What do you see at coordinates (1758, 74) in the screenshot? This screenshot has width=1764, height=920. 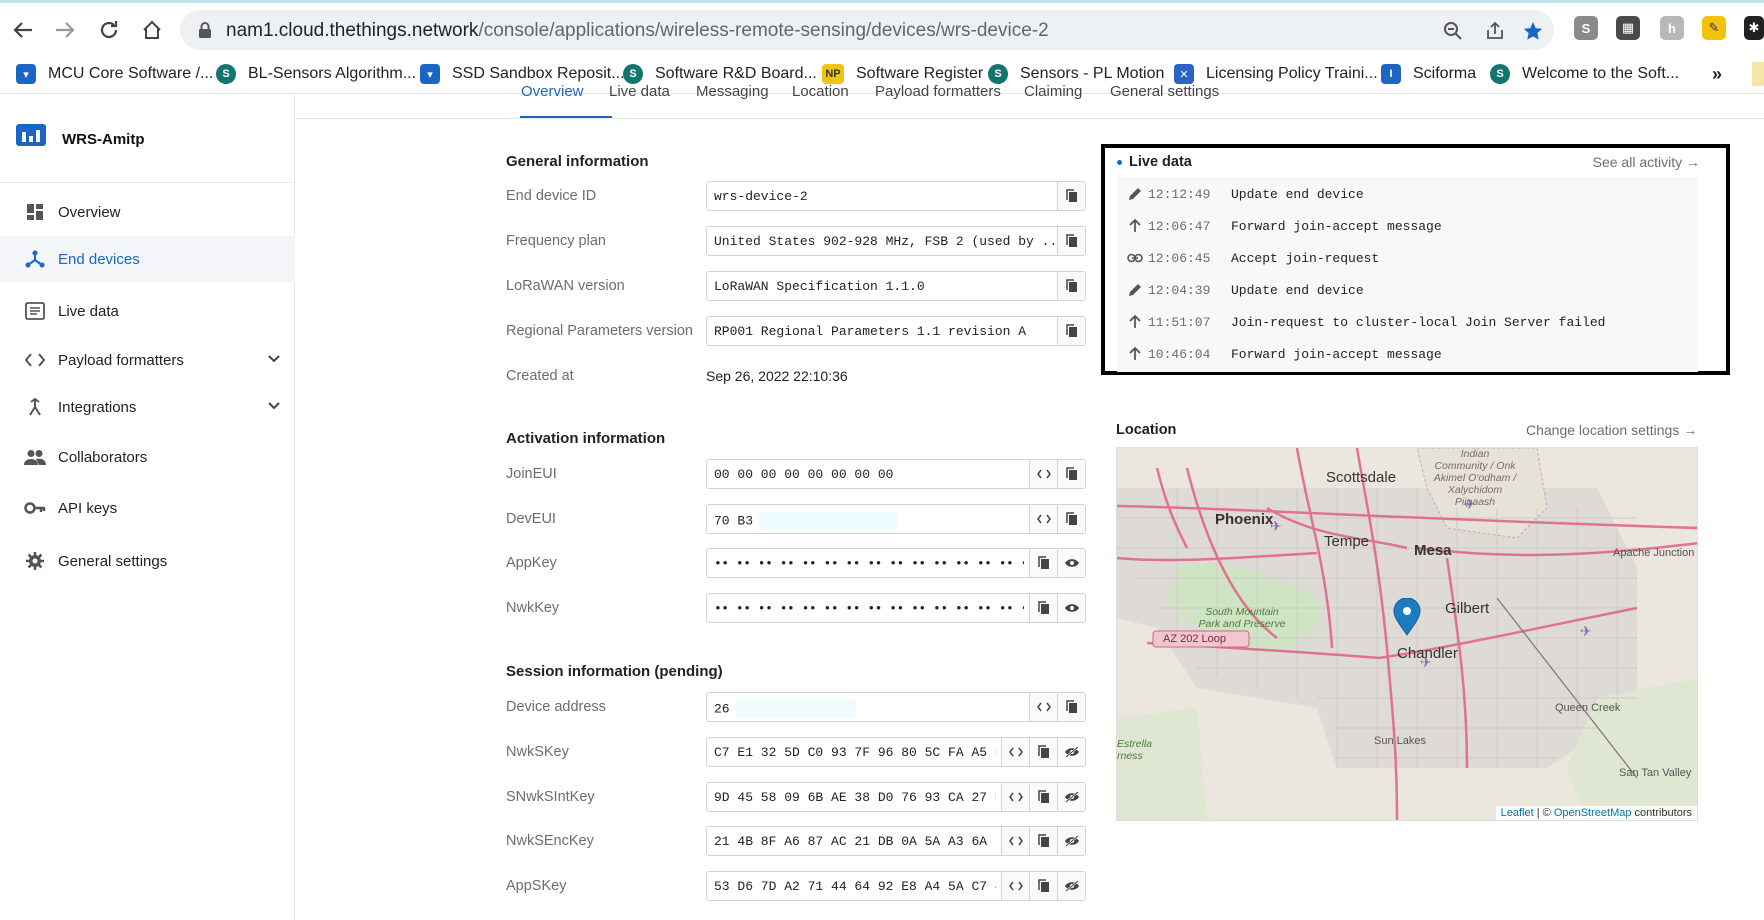 I see `bookmark-folder-icon` at bounding box center [1758, 74].